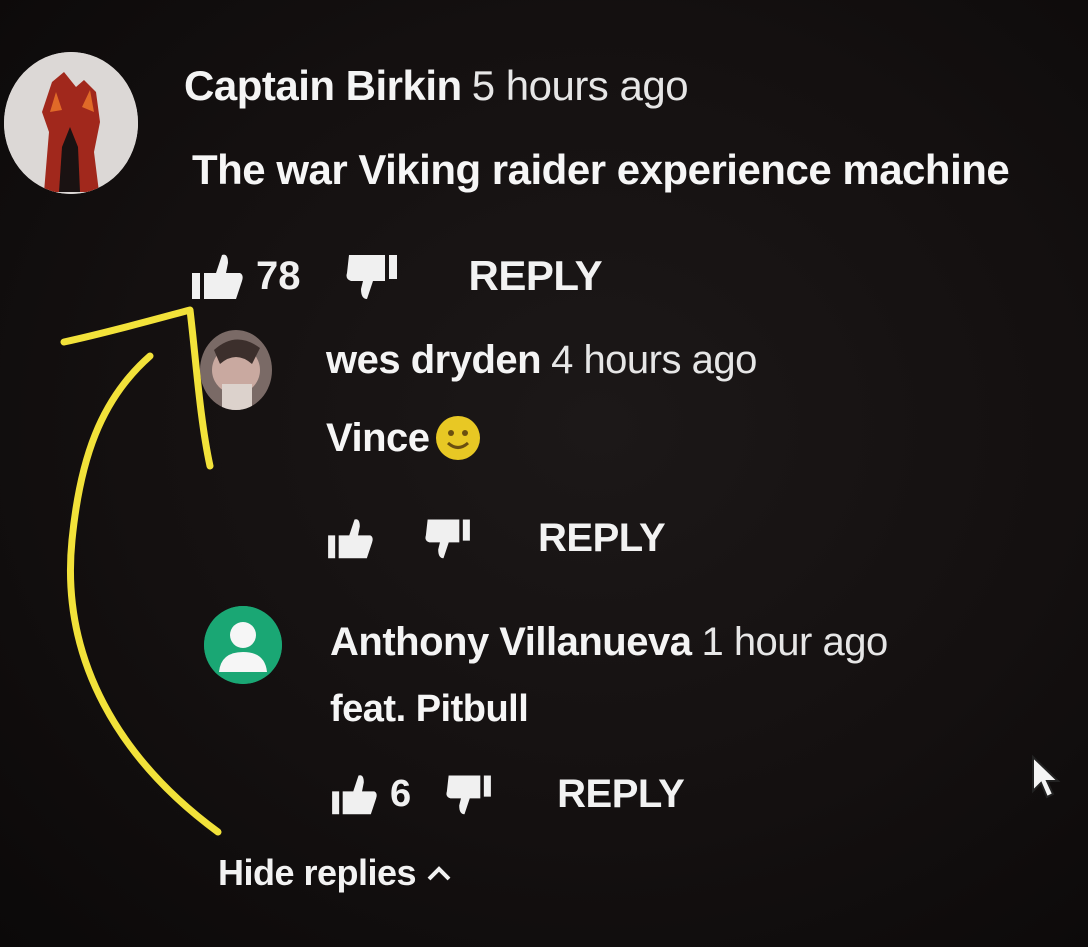 Image resolution: width=1088 pixels, height=947 pixels. Describe the element at coordinates (439, 873) in the screenshot. I see `chevron-up-icon` at that location.